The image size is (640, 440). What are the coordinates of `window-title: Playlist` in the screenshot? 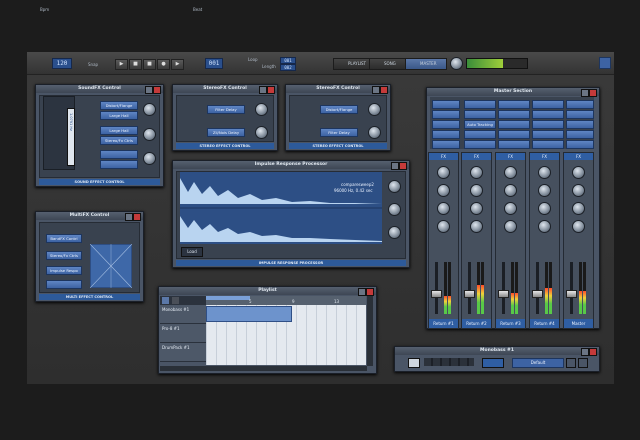 It's located at (267, 291).